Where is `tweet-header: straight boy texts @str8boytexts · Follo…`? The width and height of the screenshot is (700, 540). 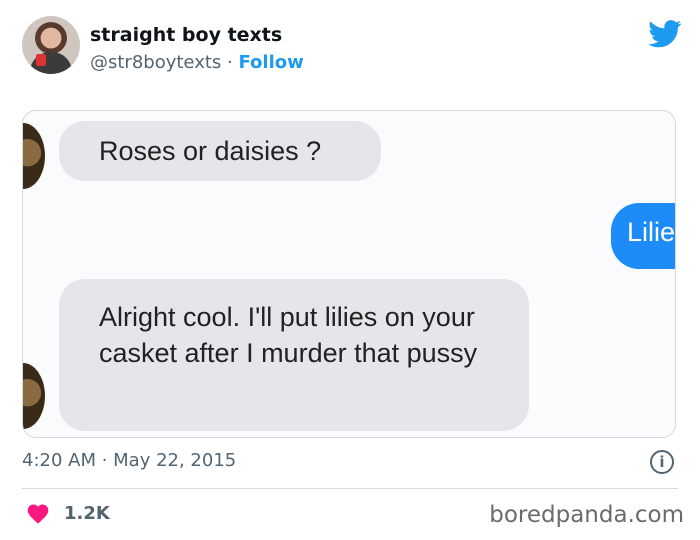 tweet-header: straight boy texts @str8boytexts · Follo… is located at coordinates (352, 47).